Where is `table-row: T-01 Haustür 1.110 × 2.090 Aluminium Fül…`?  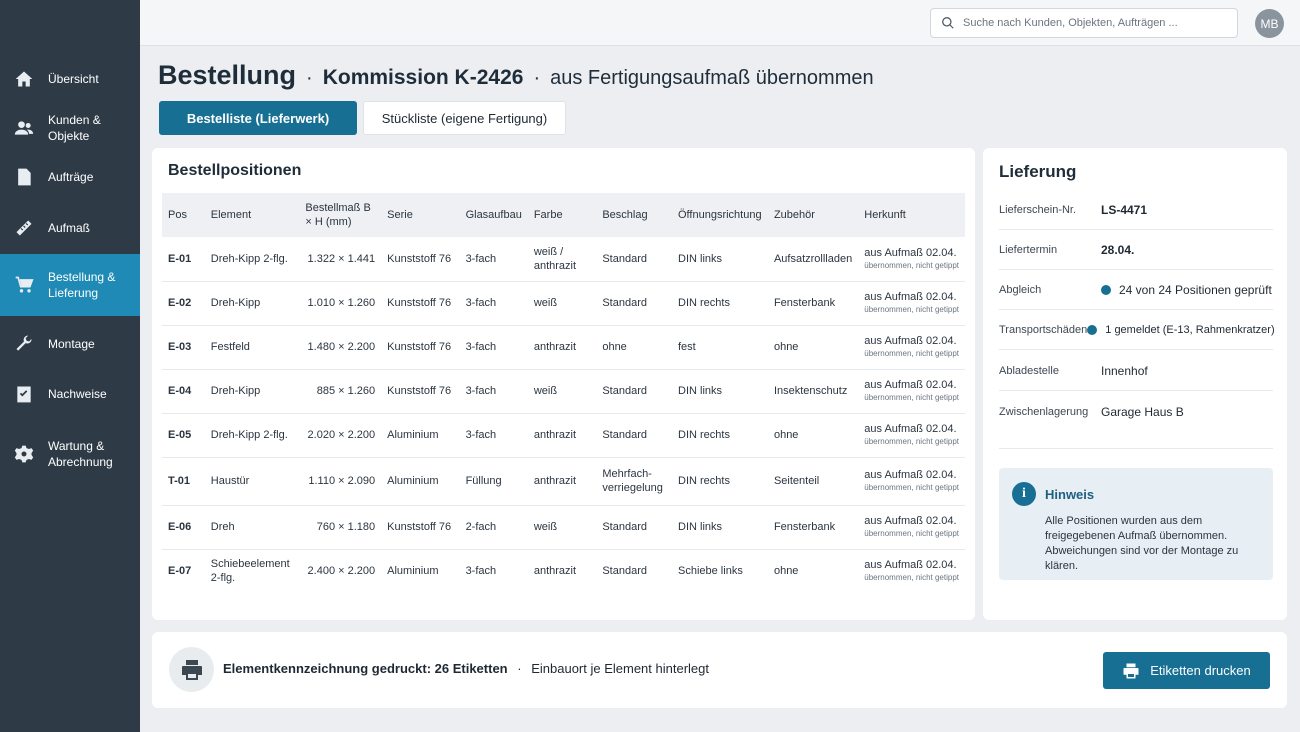 table-row: T-01 Haustür 1.110 × 2.090 Aluminium Fül… is located at coordinates (563, 481).